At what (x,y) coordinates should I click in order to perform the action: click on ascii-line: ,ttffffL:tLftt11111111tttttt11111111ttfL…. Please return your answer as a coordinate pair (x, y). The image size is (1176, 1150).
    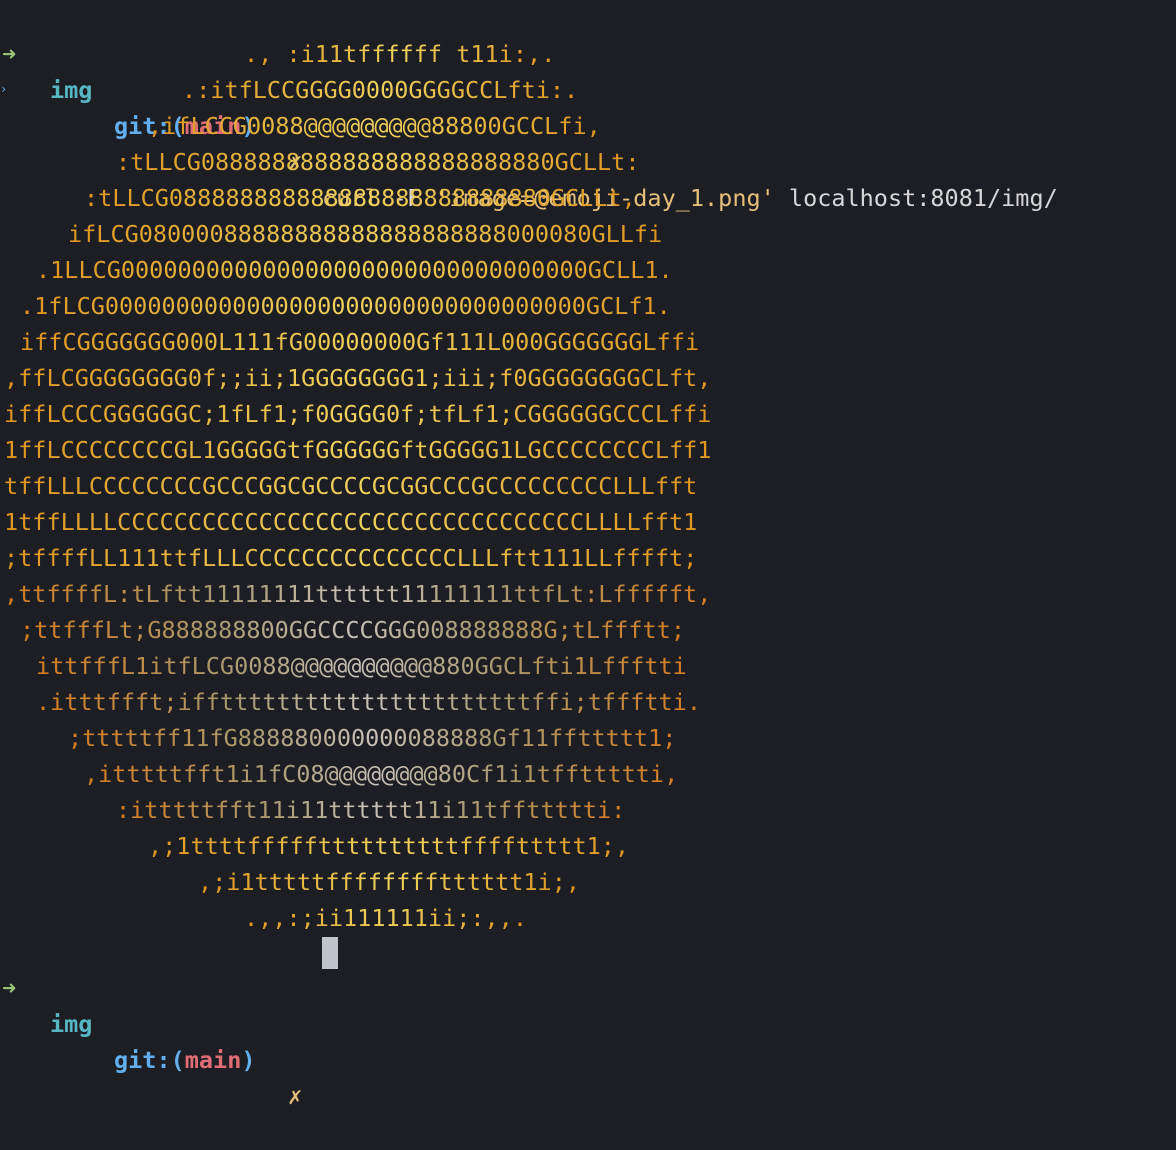
    Looking at the image, I should click on (357, 594).